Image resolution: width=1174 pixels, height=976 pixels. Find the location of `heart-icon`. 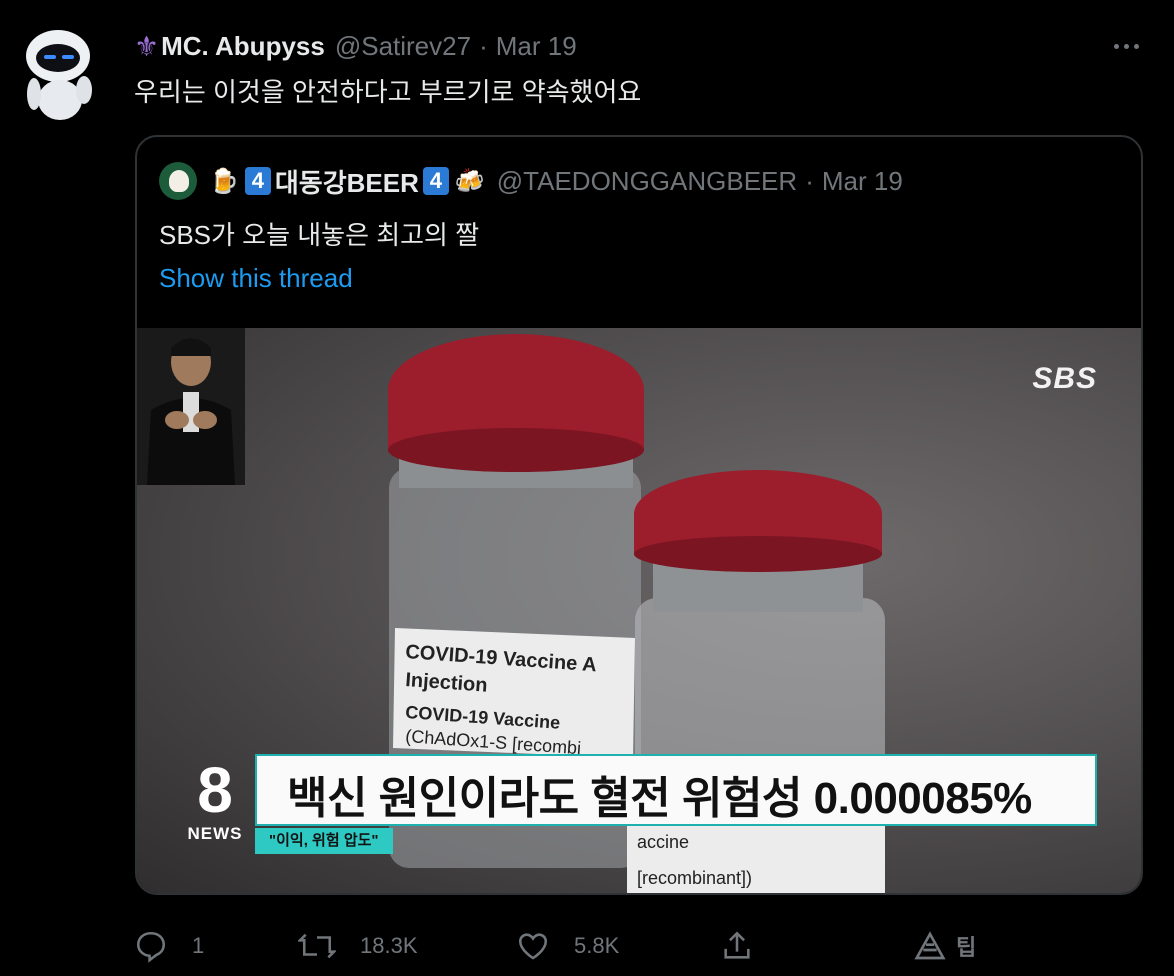

heart-icon is located at coordinates (533, 946).